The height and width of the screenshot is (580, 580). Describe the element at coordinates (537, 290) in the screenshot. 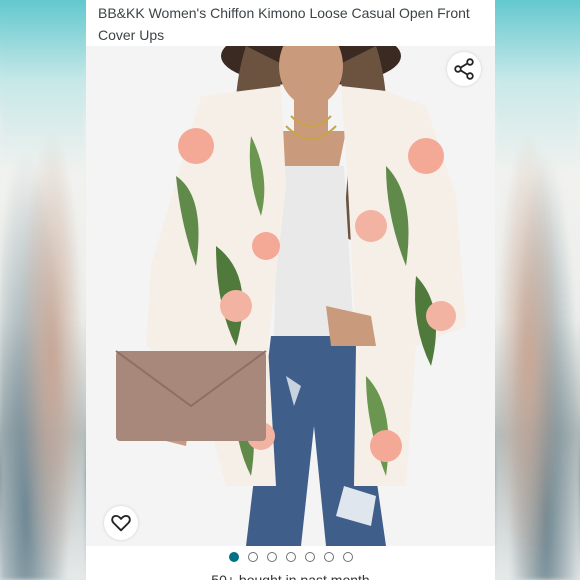

I see `blurred-backdrop-right` at that location.